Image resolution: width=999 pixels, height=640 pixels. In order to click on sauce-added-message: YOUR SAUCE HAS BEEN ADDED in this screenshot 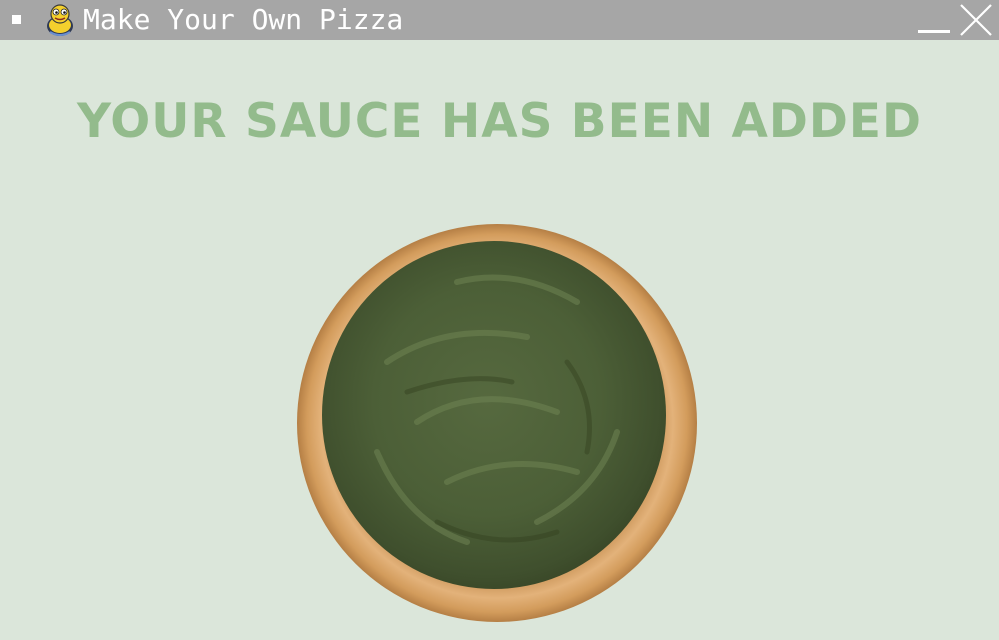, I will do `click(499, 121)`.